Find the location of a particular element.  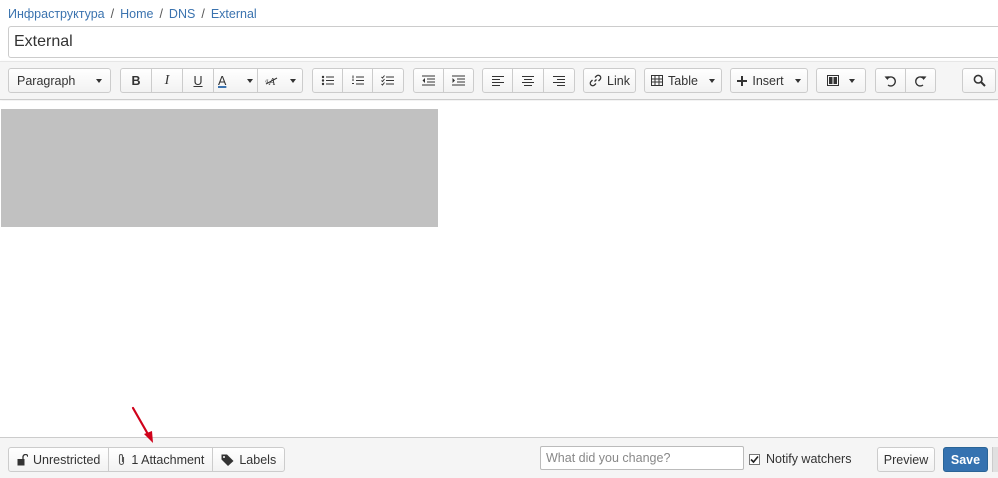

notify-watchers-label: Notify watchers is located at coordinates (809, 459).